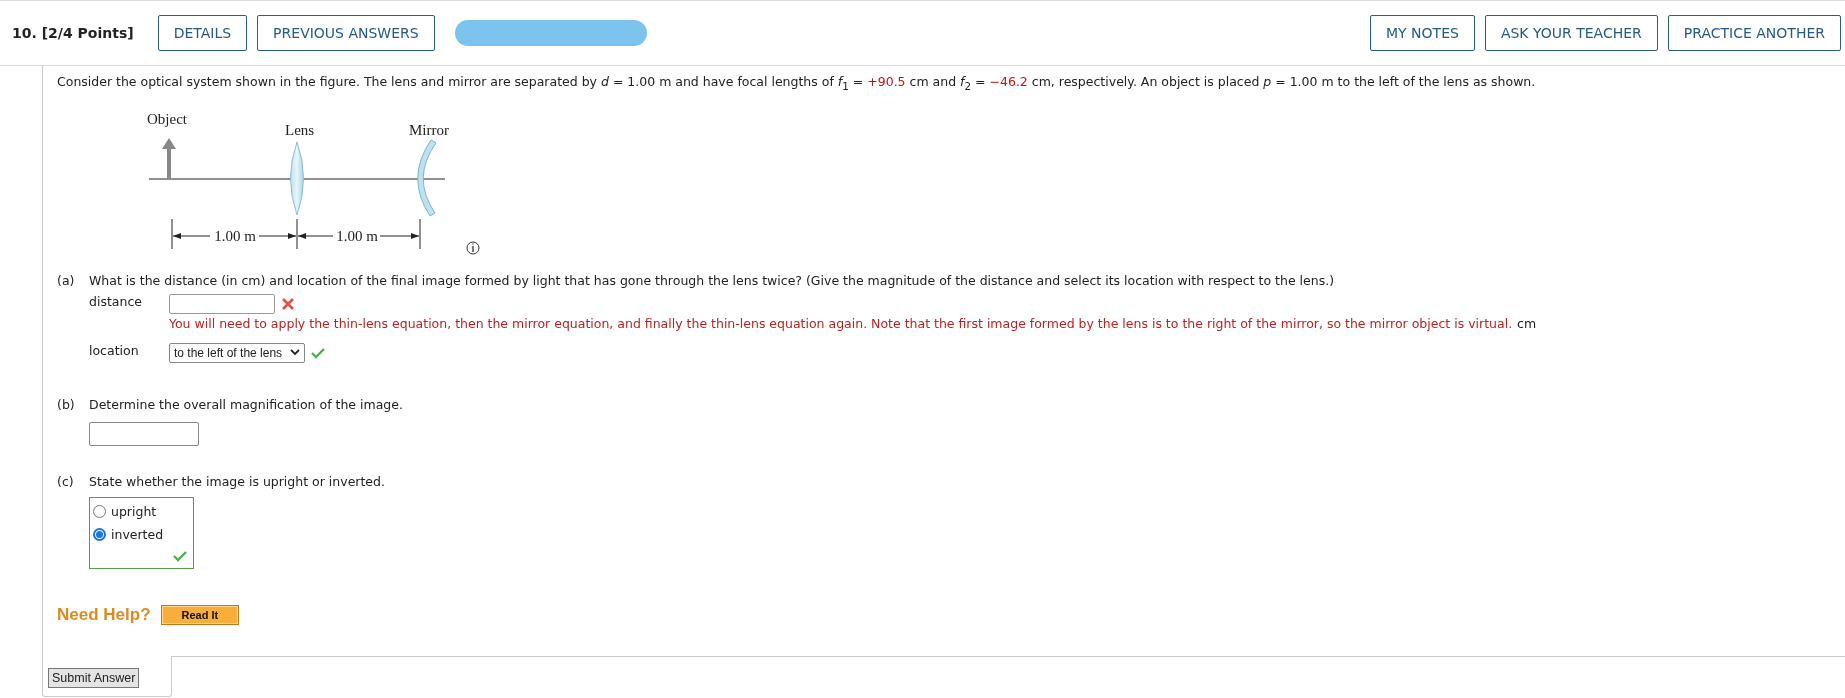  I want to click on header-button: PRACTICE ANOTHER, so click(1754, 33).